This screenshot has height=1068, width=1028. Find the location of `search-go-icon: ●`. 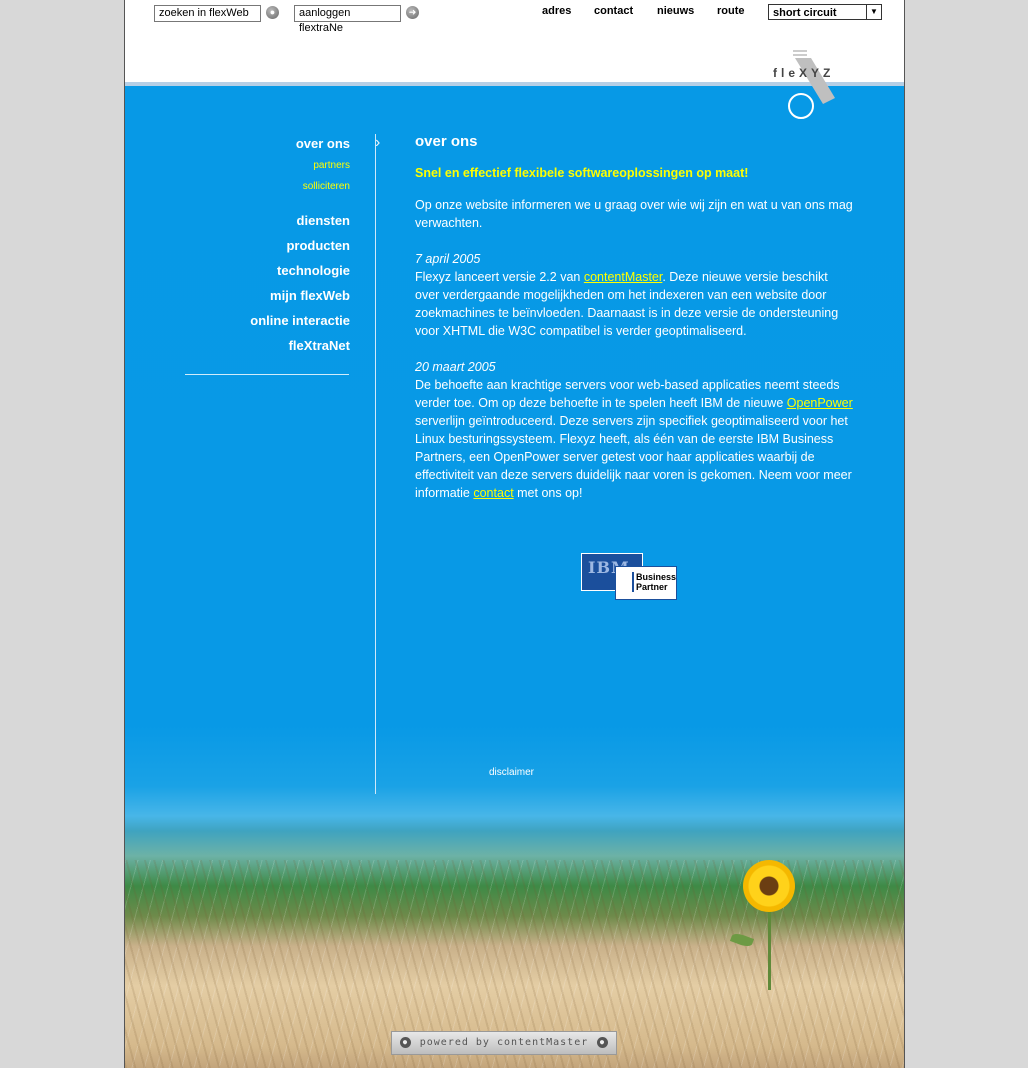

search-go-icon: ● is located at coordinates (272, 12).